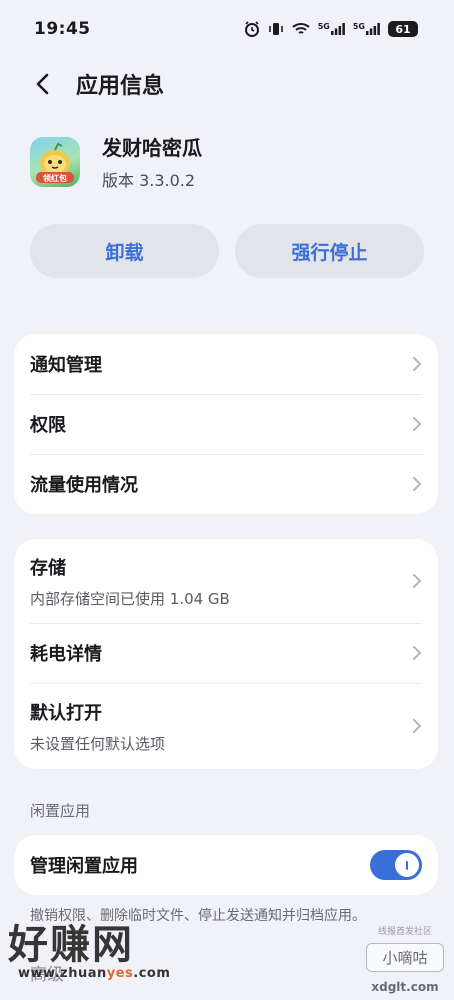  Describe the element at coordinates (98, 743) in the screenshot. I see `row-subtitle: 未设置任何默认选项` at that location.